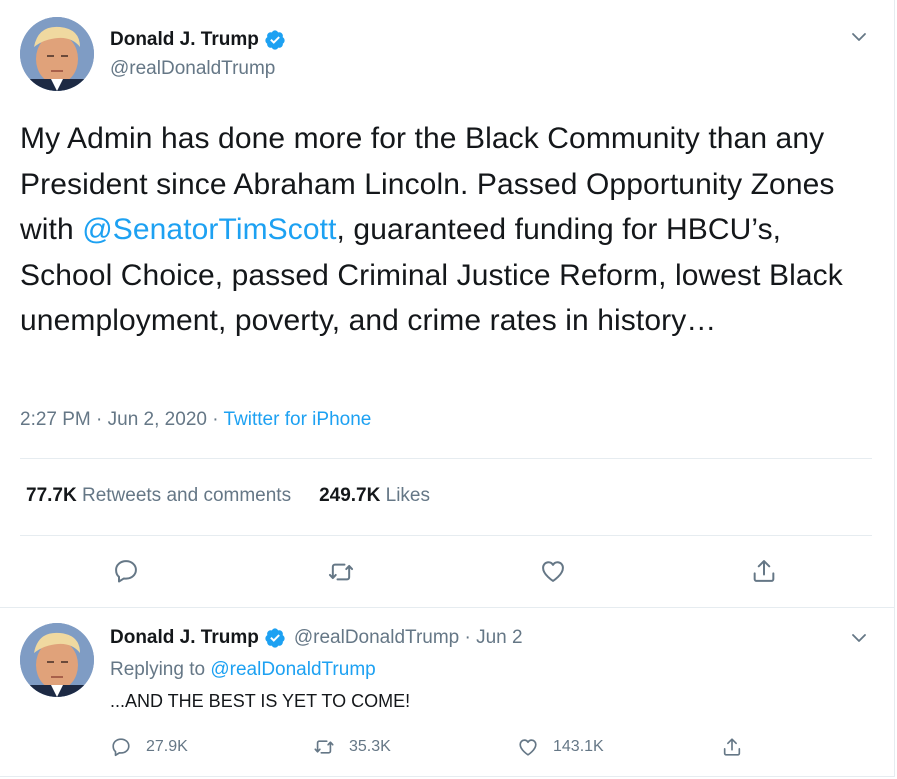  Describe the element at coordinates (122, 419) in the screenshot. I see `tweet-timestamp: 2:27 PM · Jun 2, 2020 ·` at that location.